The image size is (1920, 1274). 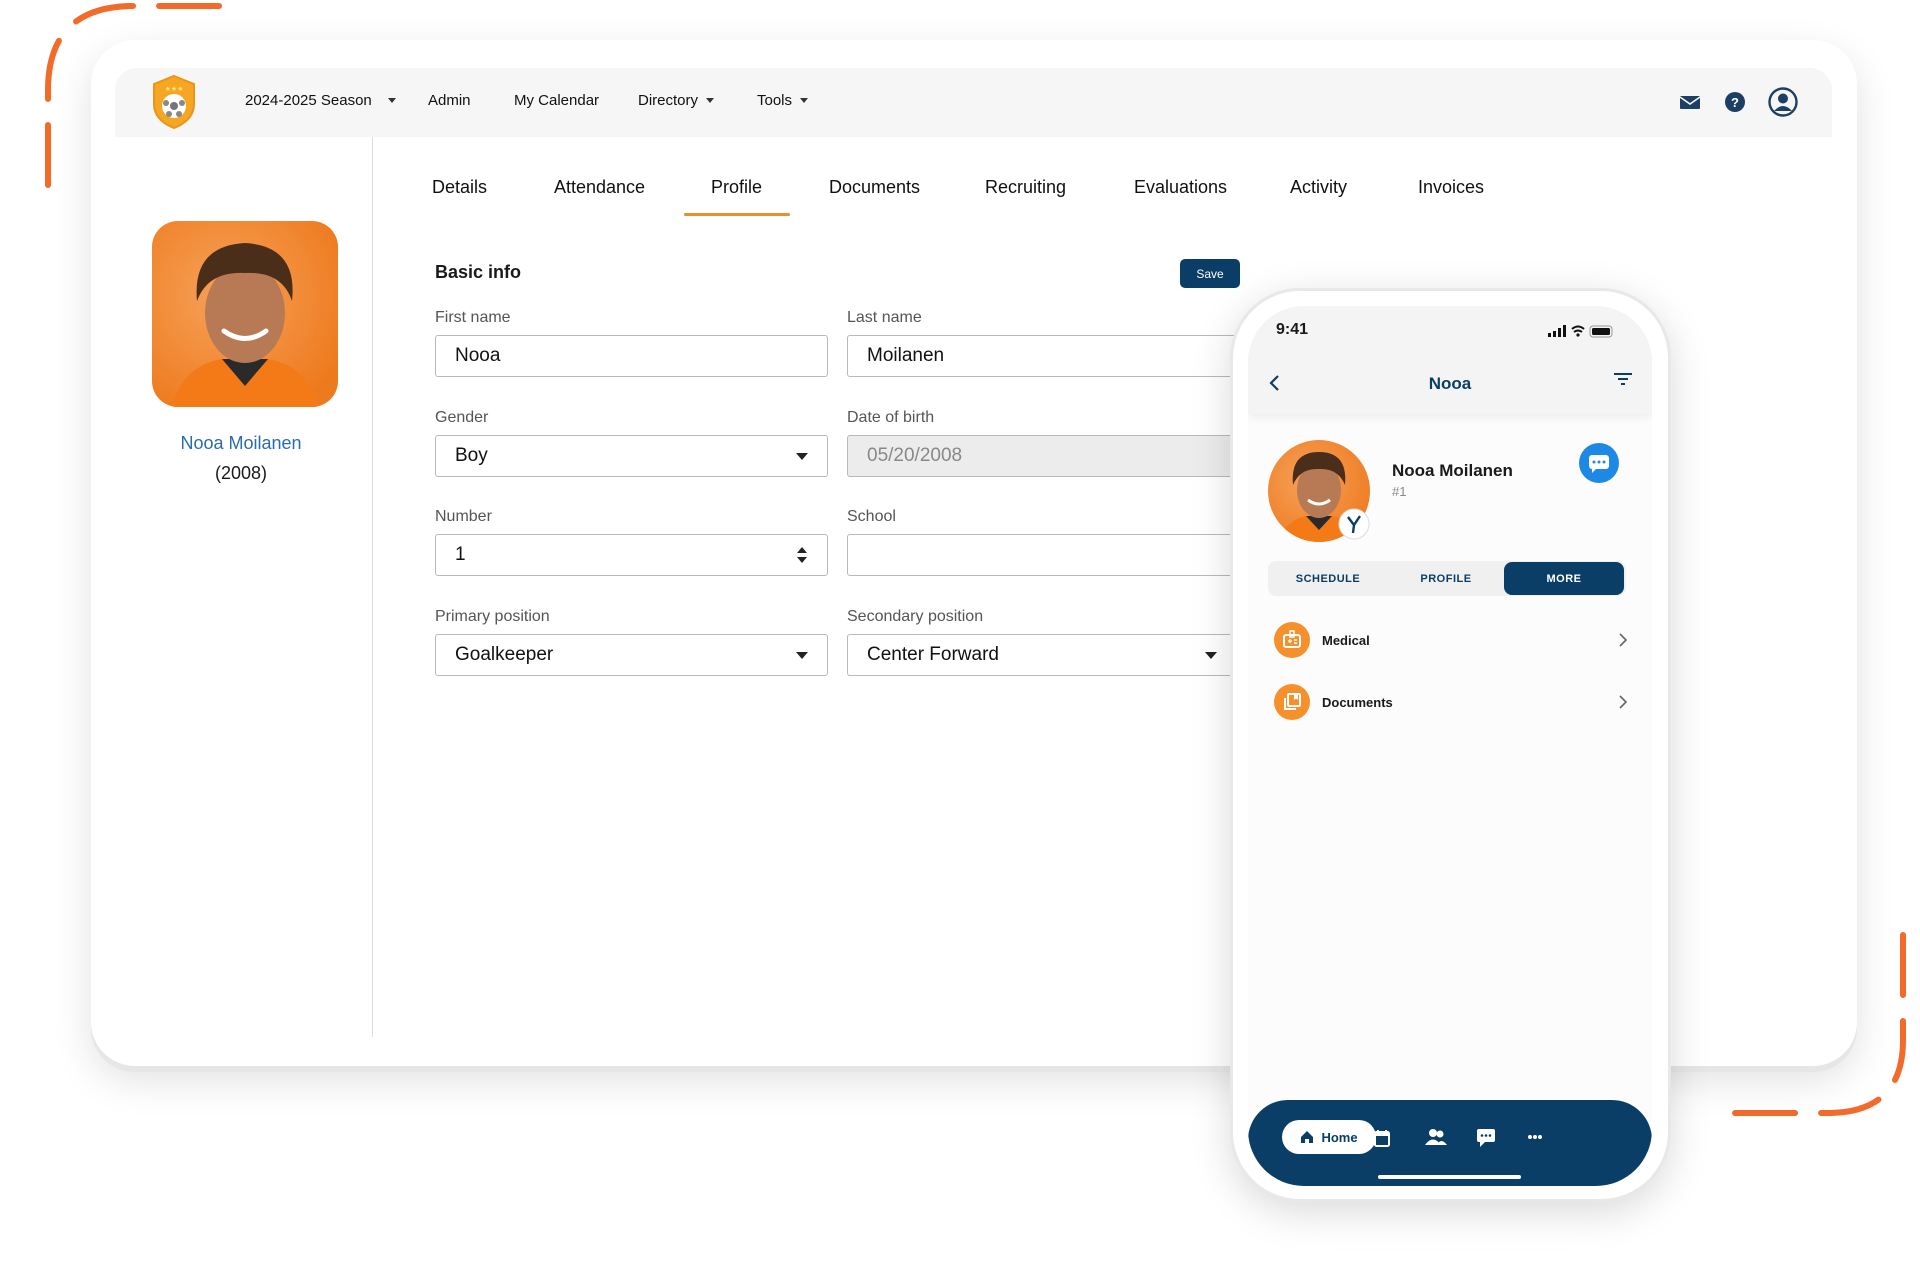 What do you see at coordinates (1451, 702) in the screenshot?
I see `list-item-documents: Documents` at bounding box center [1451, 702].